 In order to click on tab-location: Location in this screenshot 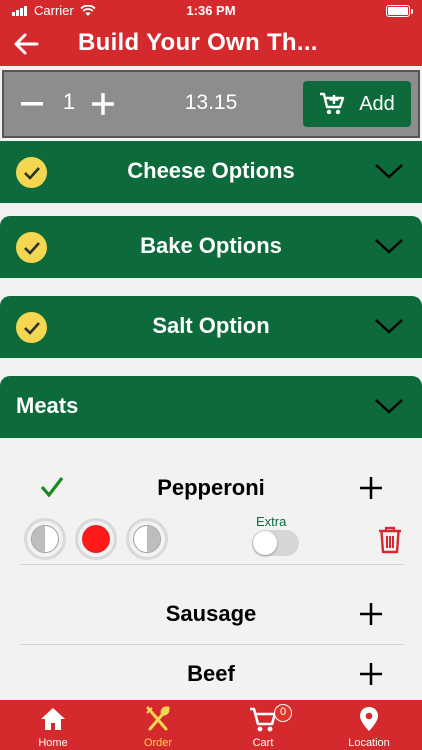, I will do `click(369, 725)`.